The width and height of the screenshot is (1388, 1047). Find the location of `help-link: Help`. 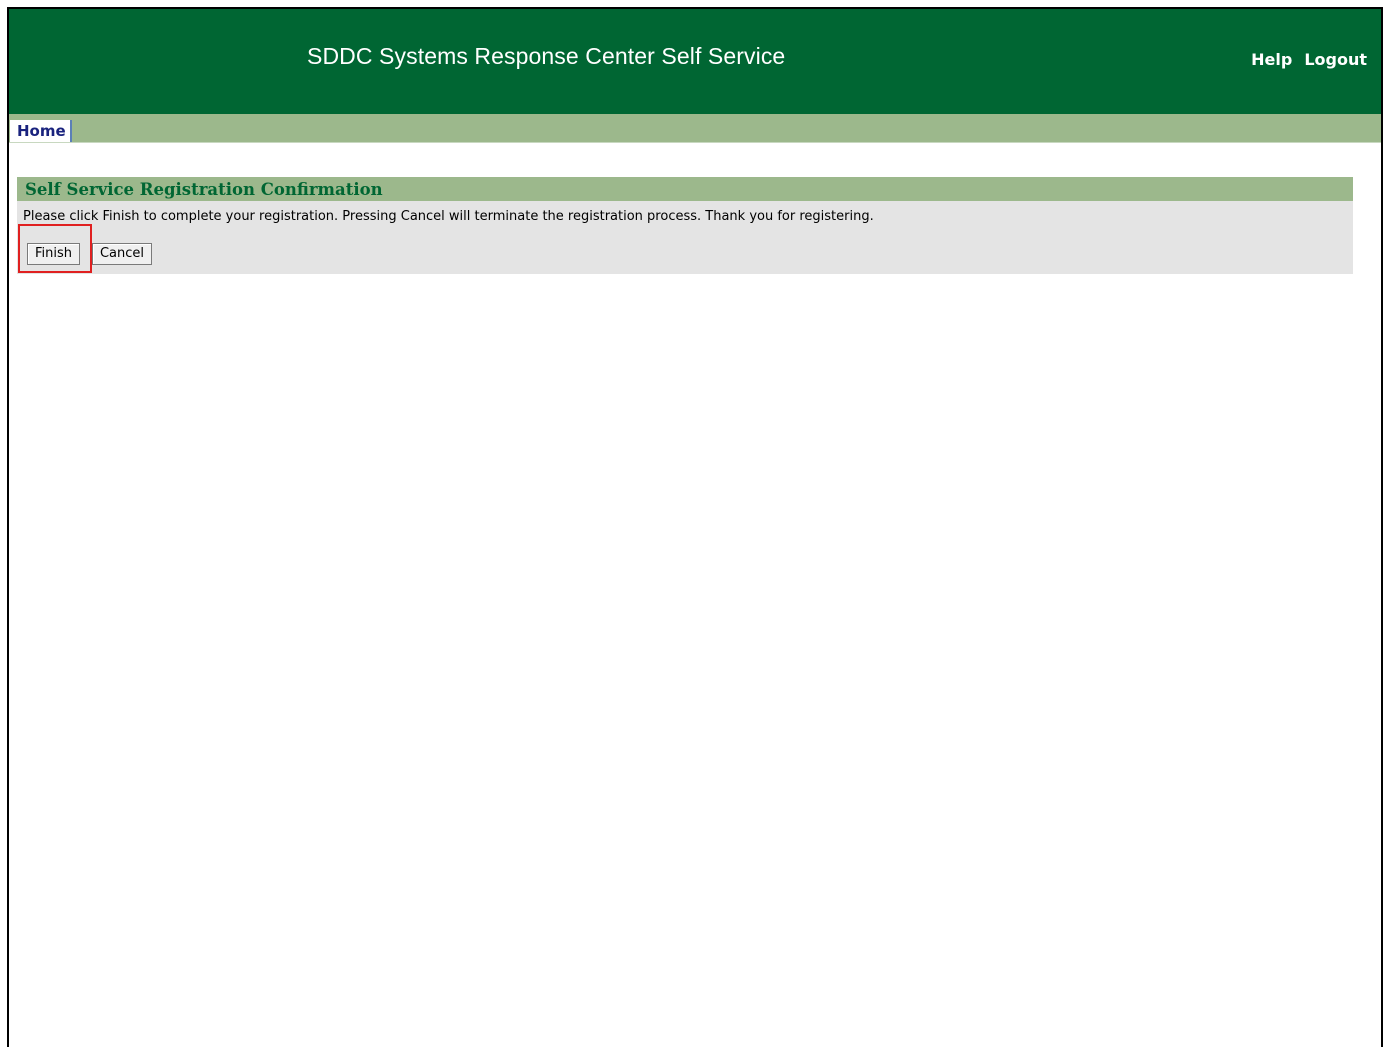

help-link: Help is located at coordinates (1271, 59).